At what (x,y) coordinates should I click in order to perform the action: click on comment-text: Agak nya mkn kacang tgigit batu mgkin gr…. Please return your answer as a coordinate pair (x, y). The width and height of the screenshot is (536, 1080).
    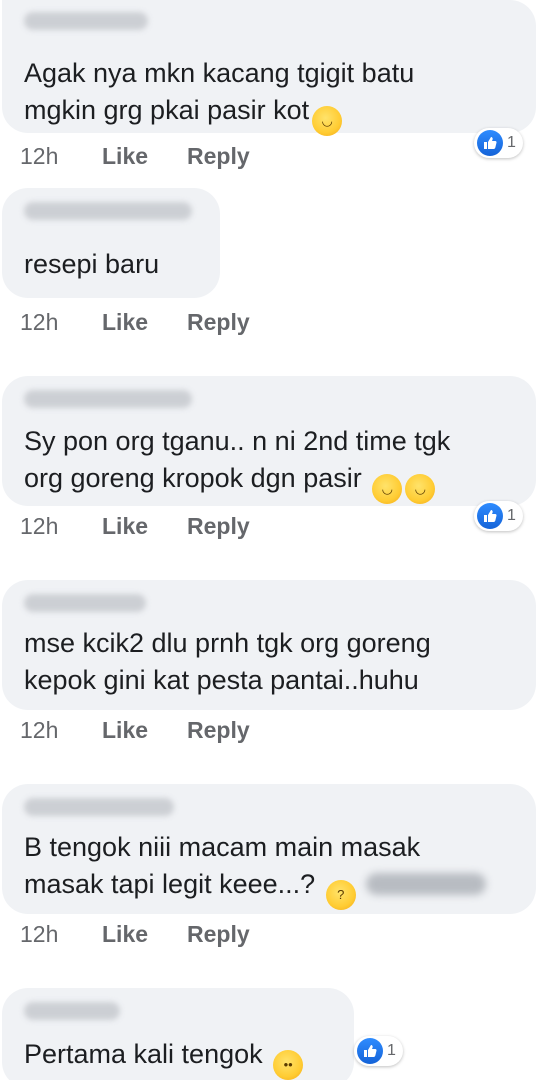
    Looking at the image, I should click on (219, 95).